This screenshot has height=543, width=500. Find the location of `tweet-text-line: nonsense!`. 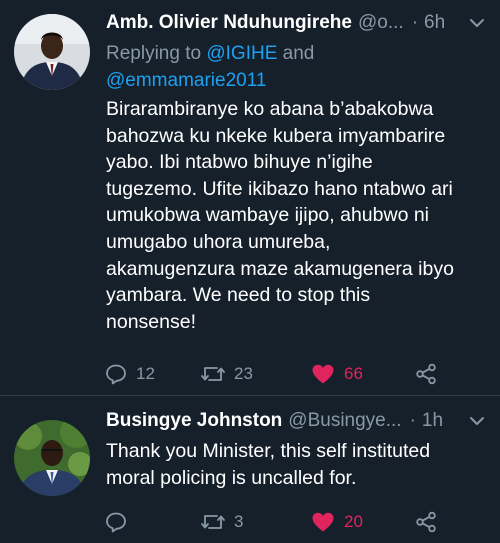

tweet-text-line: nonsense! is located at coordinates (151, 321).